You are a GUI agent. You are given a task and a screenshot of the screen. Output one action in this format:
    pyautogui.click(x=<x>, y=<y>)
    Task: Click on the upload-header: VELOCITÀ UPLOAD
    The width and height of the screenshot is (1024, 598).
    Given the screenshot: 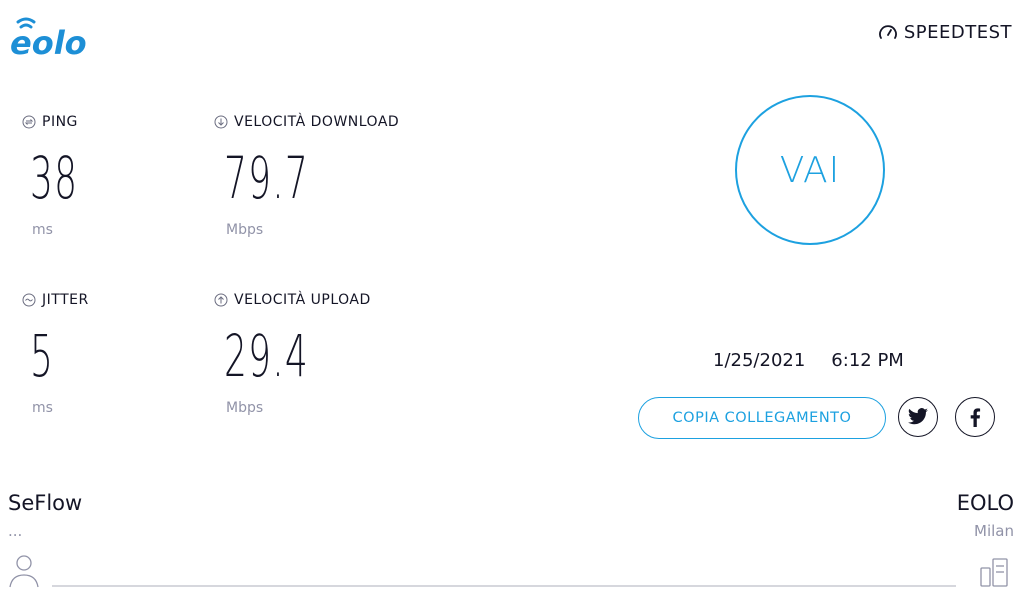 What is the action you would take?
    pyautogui.click(x=292, y=300)
    